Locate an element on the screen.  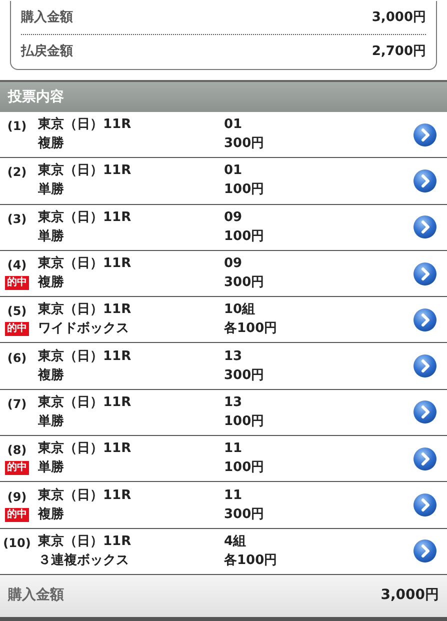
section-title: 投票内容 is located at coordinates (36, 97).